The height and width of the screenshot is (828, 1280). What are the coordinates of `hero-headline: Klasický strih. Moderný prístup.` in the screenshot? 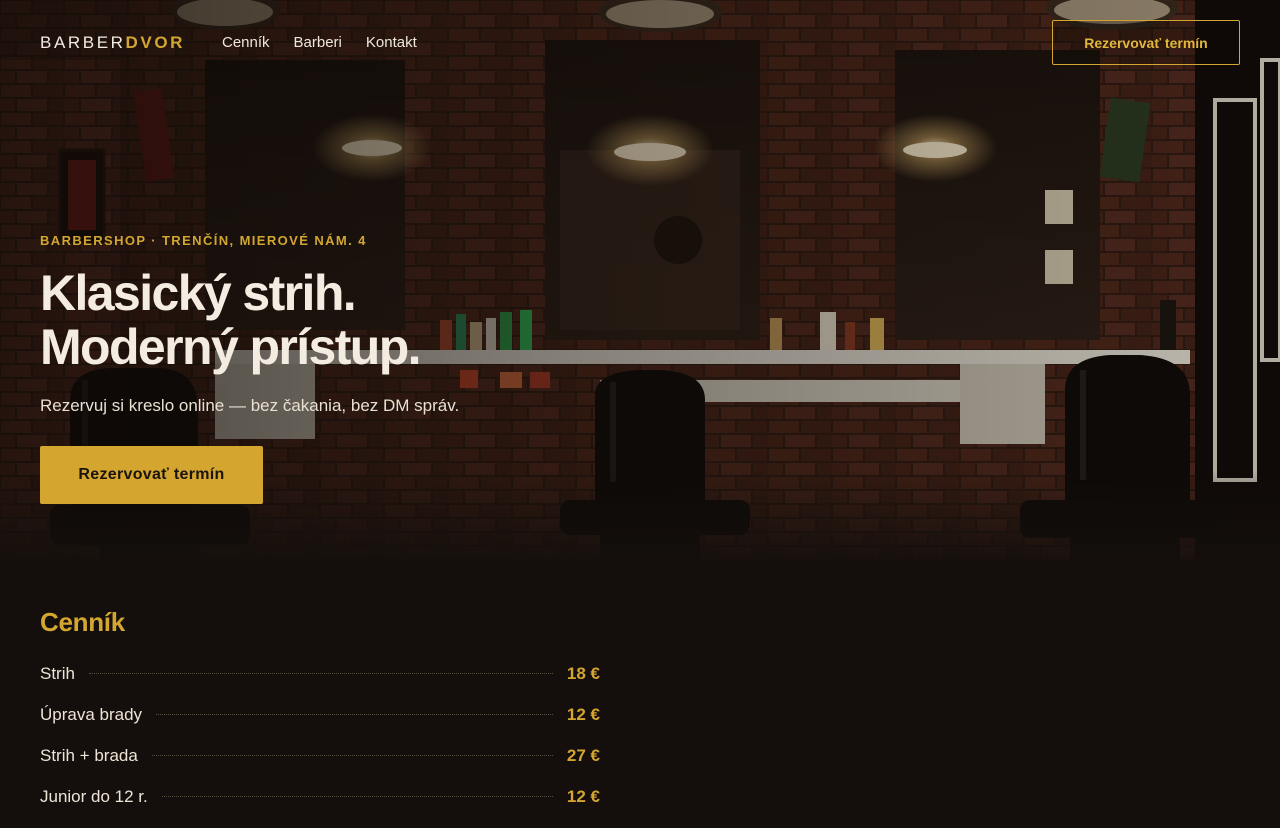 It's located at (380, 320).